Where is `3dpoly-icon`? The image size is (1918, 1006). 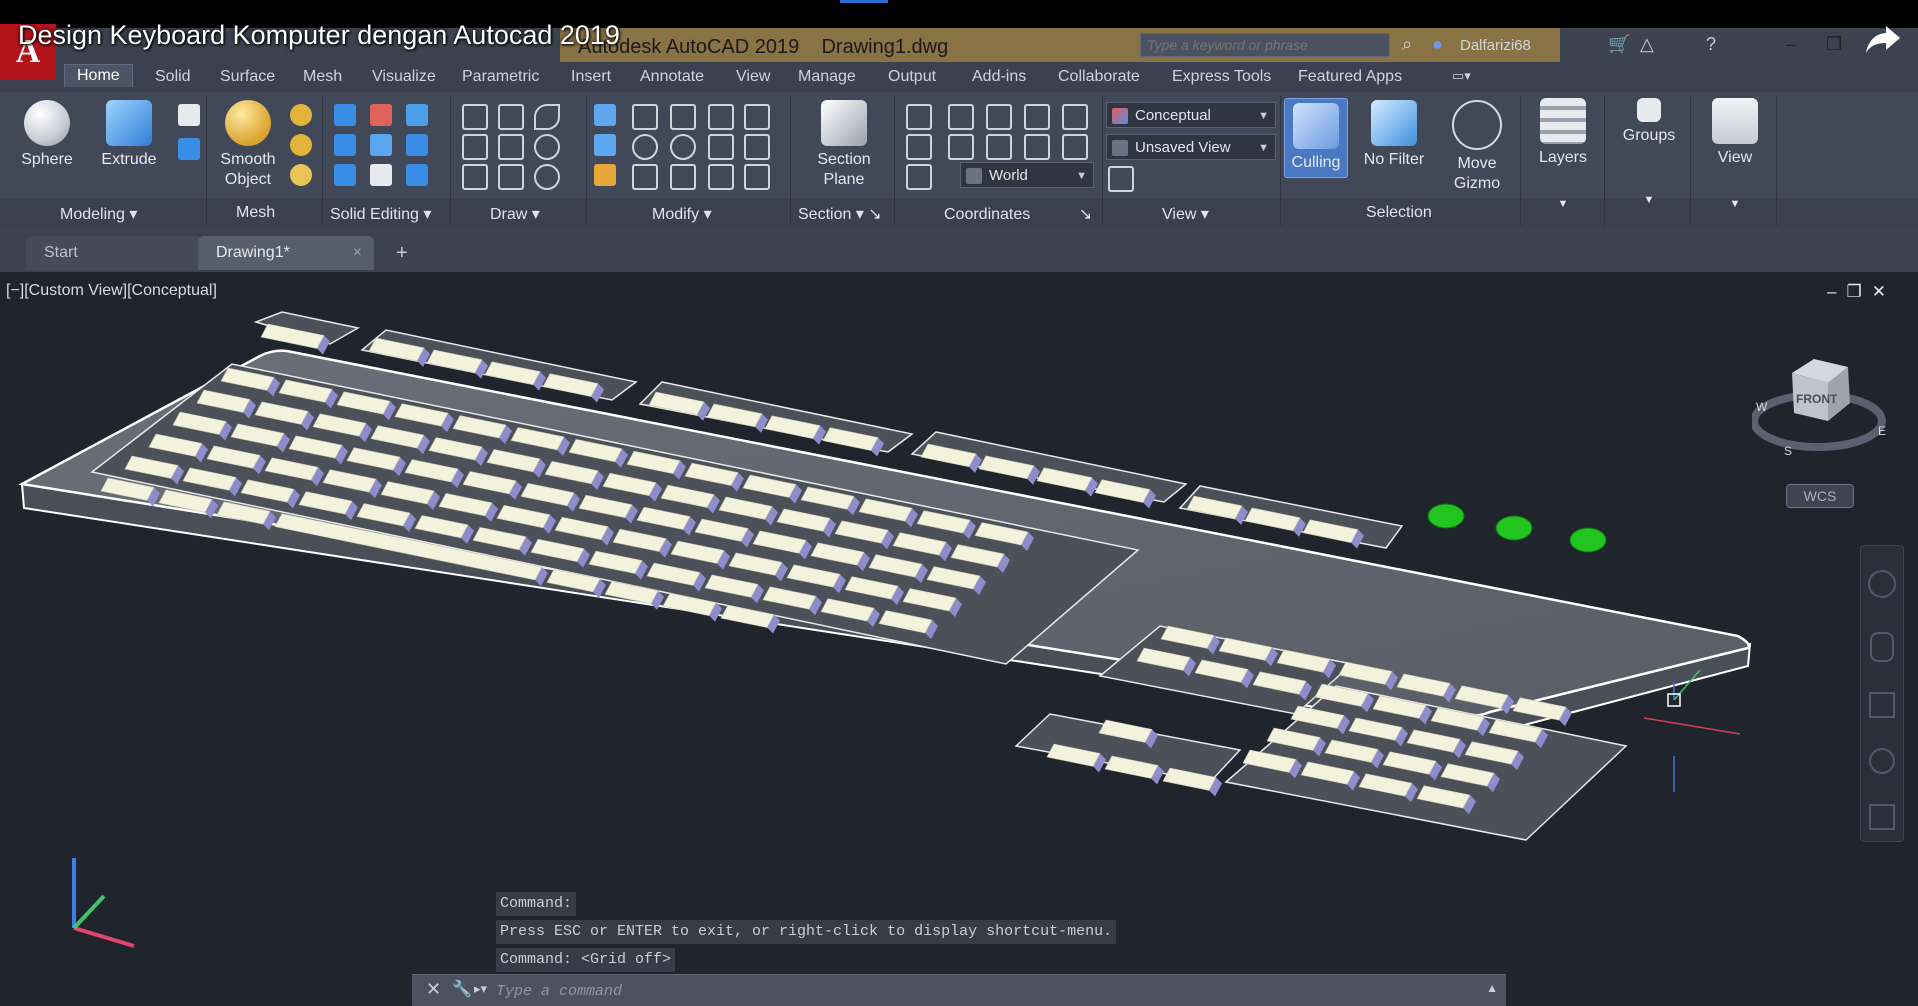
3dpoly-icon is located at coordinates (511, 147).